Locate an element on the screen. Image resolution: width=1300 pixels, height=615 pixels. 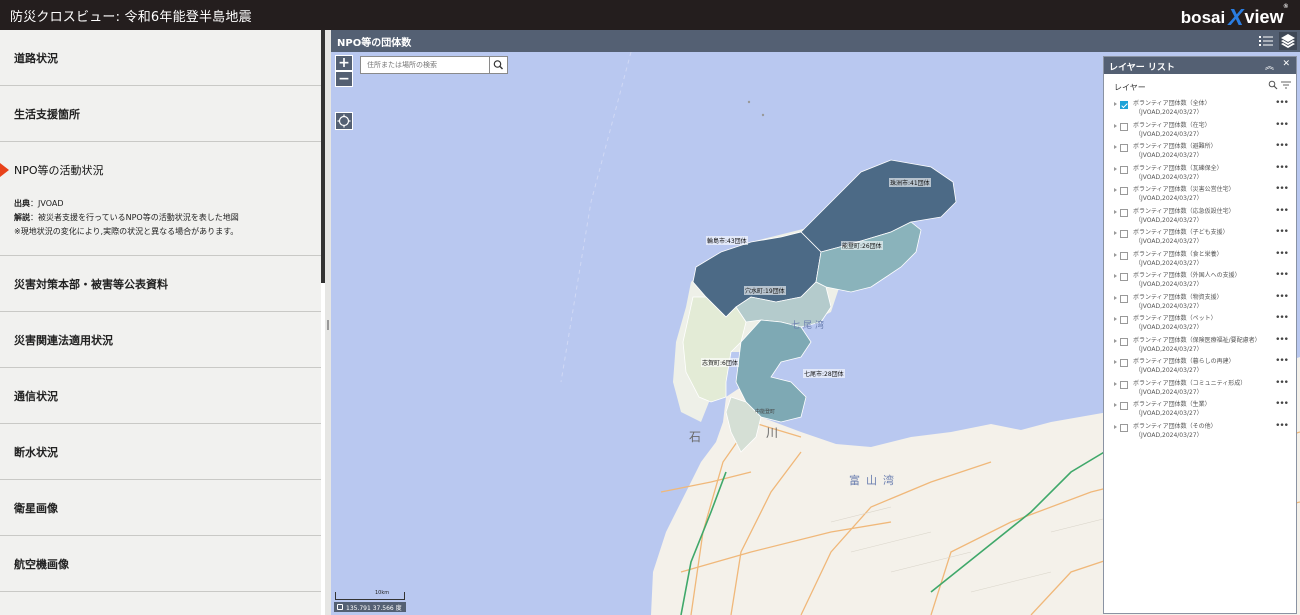
layer-search-icon is located at coordinates (1273, 85).